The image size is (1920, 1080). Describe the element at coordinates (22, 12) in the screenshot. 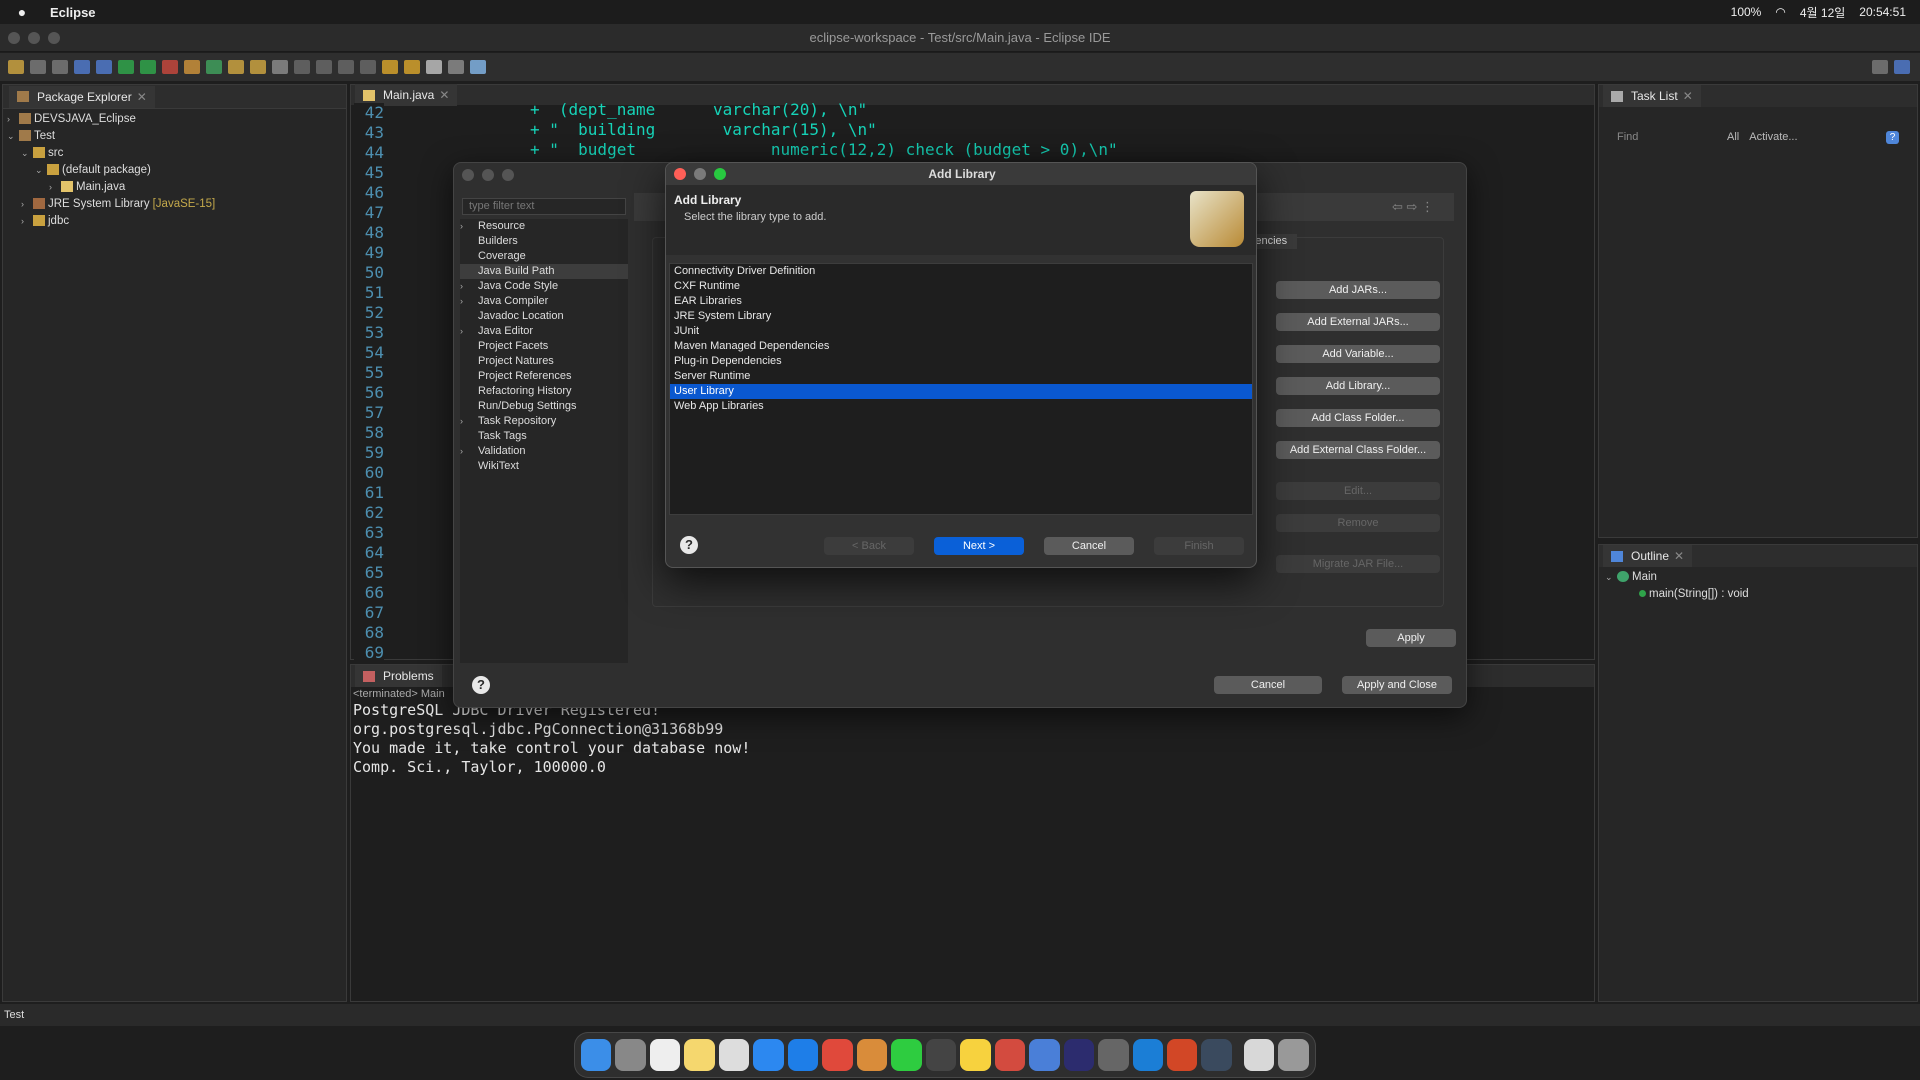

I see `apple-icon: ●` at that location.